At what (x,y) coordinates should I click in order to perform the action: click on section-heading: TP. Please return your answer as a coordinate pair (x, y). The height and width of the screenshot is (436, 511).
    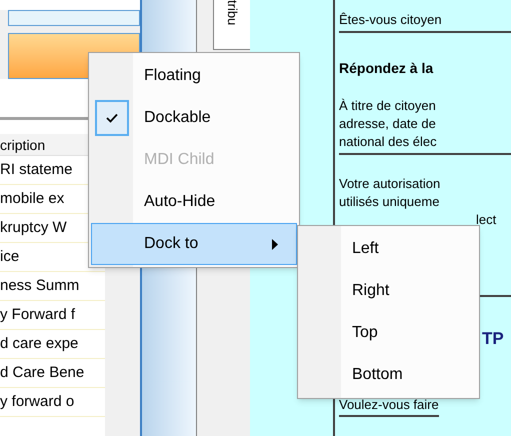
    Looking at the image, I should click on (493, 339).